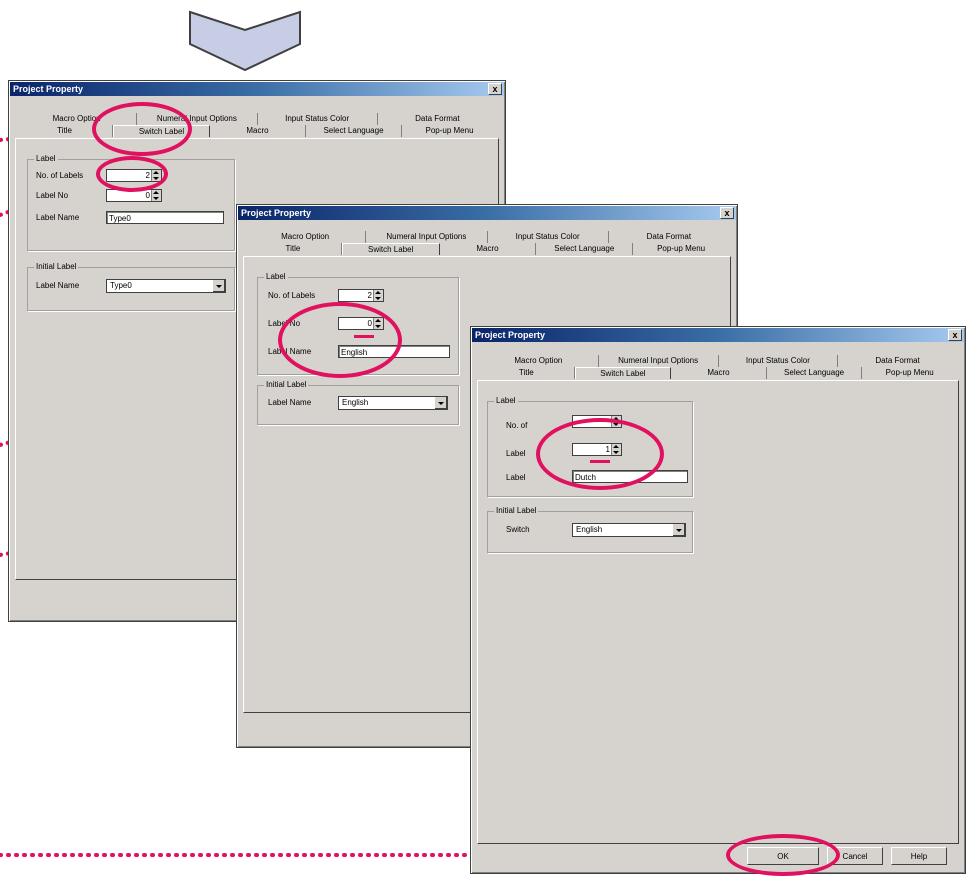 The width and height of the screenshot is (966, 876). I want to click on initial-label-group: Initial Label Label Name English, so click(358, 402).